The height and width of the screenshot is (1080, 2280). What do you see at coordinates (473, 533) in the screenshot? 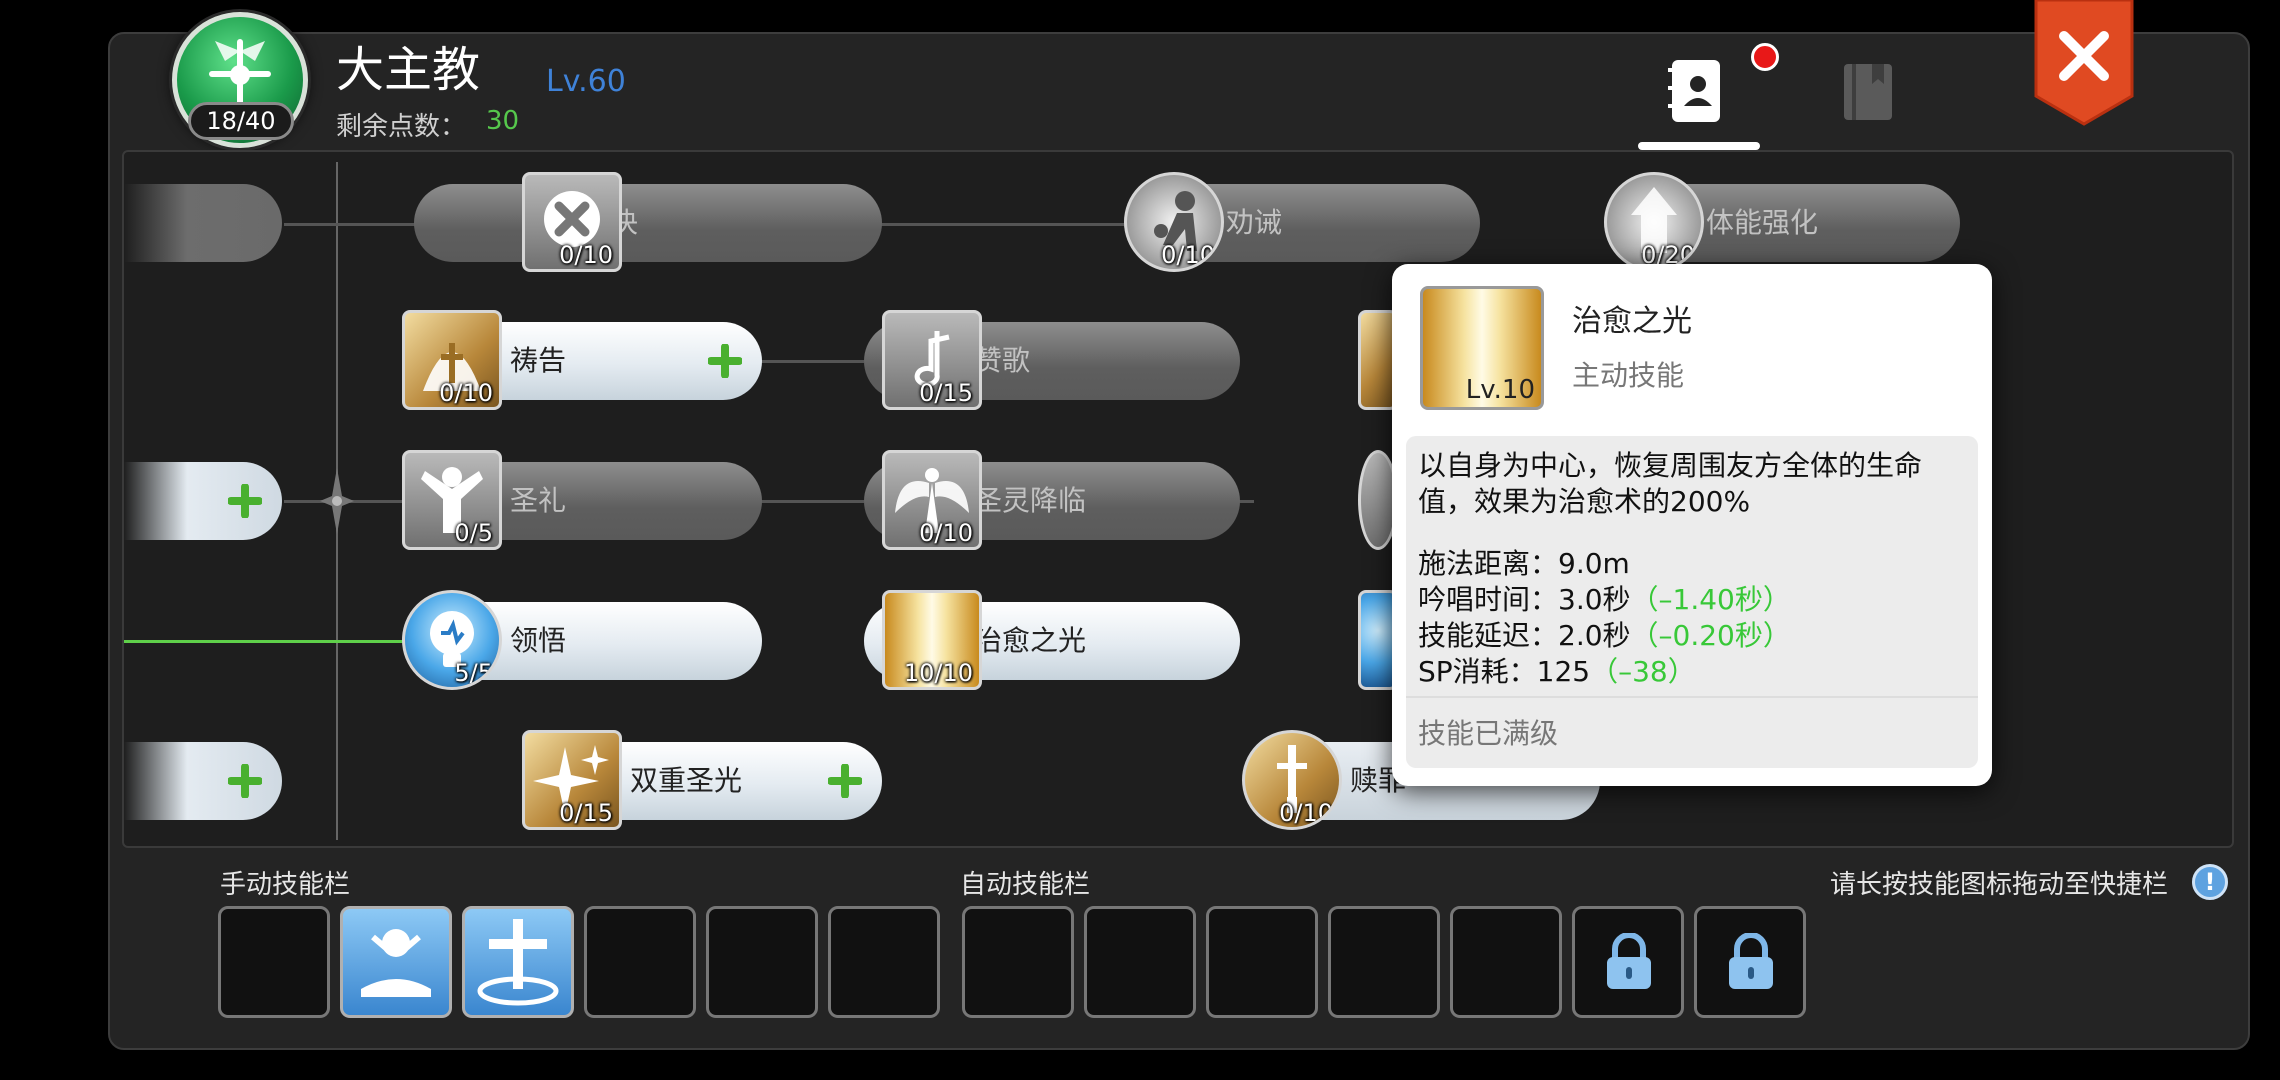
I see `skill-level-count: 0/5` at bounding box center [473, 533].